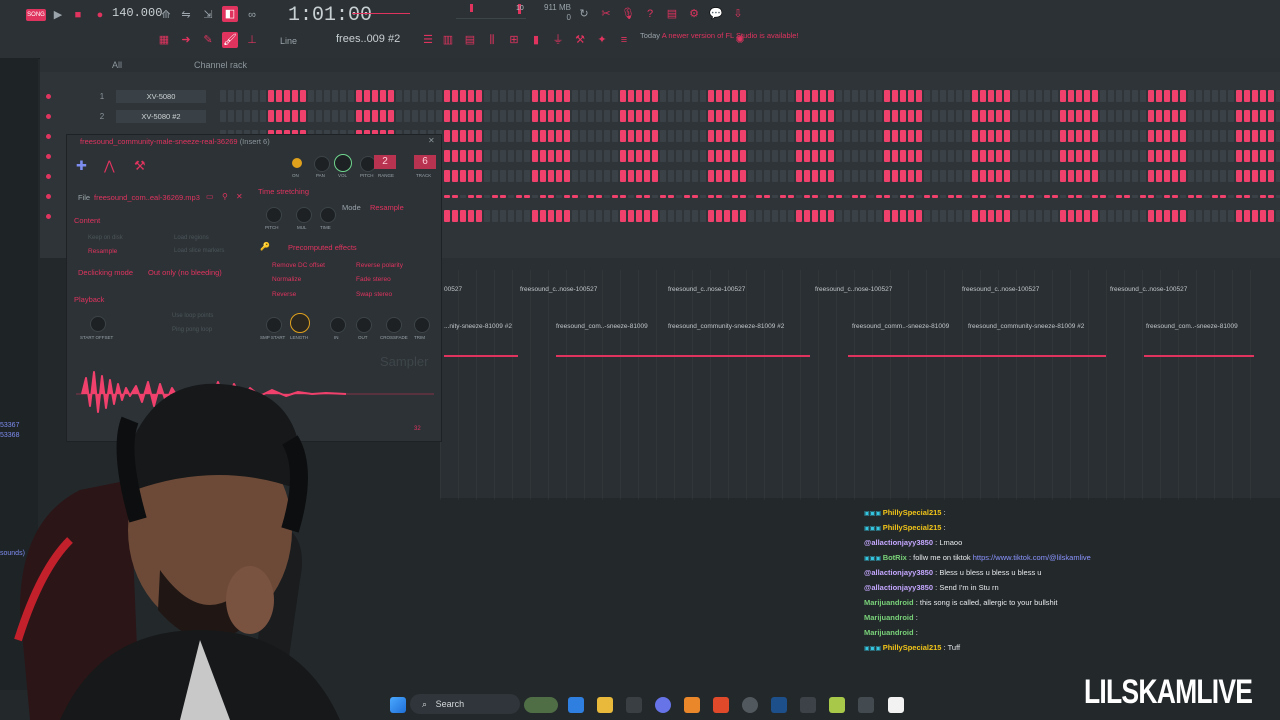 This screenshot has height=720, width=1280. Describe the element at coordinates (394, 325) in the screenshot. I see `crossfade-knob` at that location.